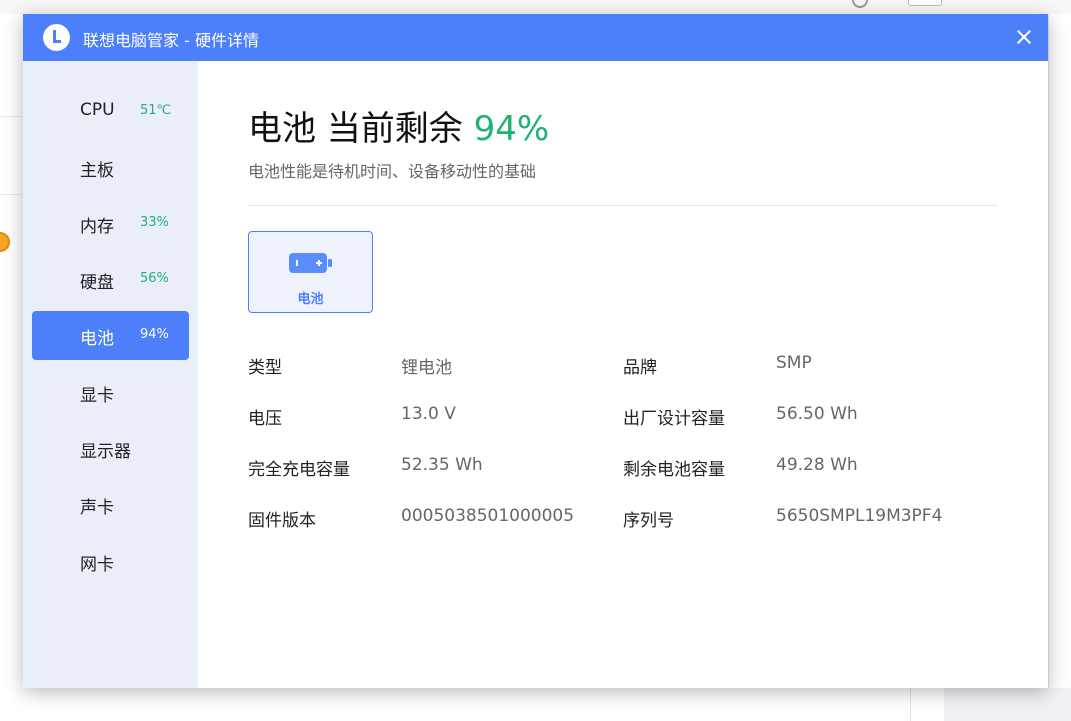 The width and height of the screenshot is (1071, 721). What do you see at coordinates (154, 222) in the screenshot?
I see `sidebar-item-value: 33%` at bounding box center [154, 222].